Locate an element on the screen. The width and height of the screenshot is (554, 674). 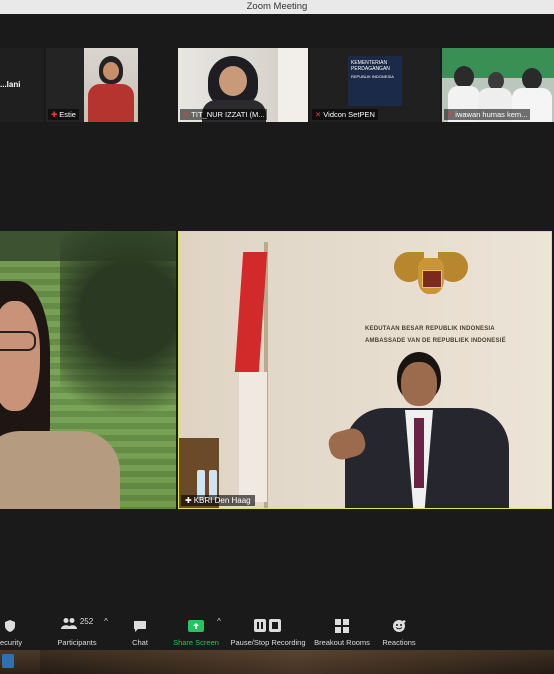
participant-name-tag: ✚ Estie is located at coordinates (63, 114).